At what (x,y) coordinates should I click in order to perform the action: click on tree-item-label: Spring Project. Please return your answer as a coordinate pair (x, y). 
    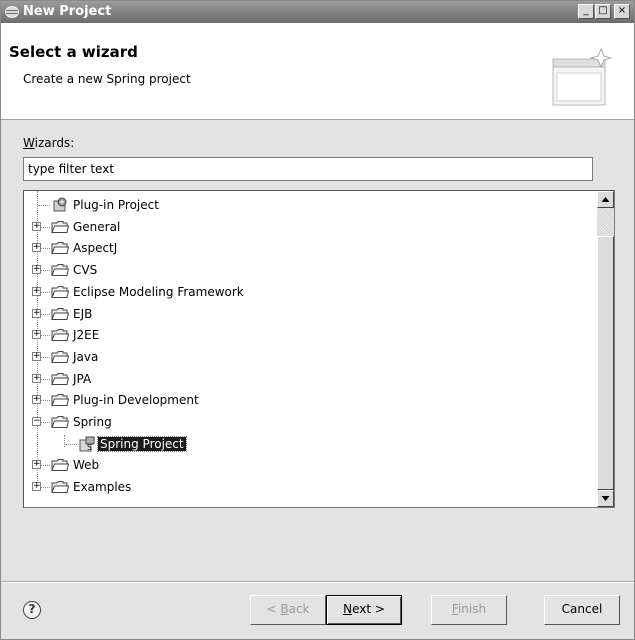
    Looking at the image, I should click on (142, 443).